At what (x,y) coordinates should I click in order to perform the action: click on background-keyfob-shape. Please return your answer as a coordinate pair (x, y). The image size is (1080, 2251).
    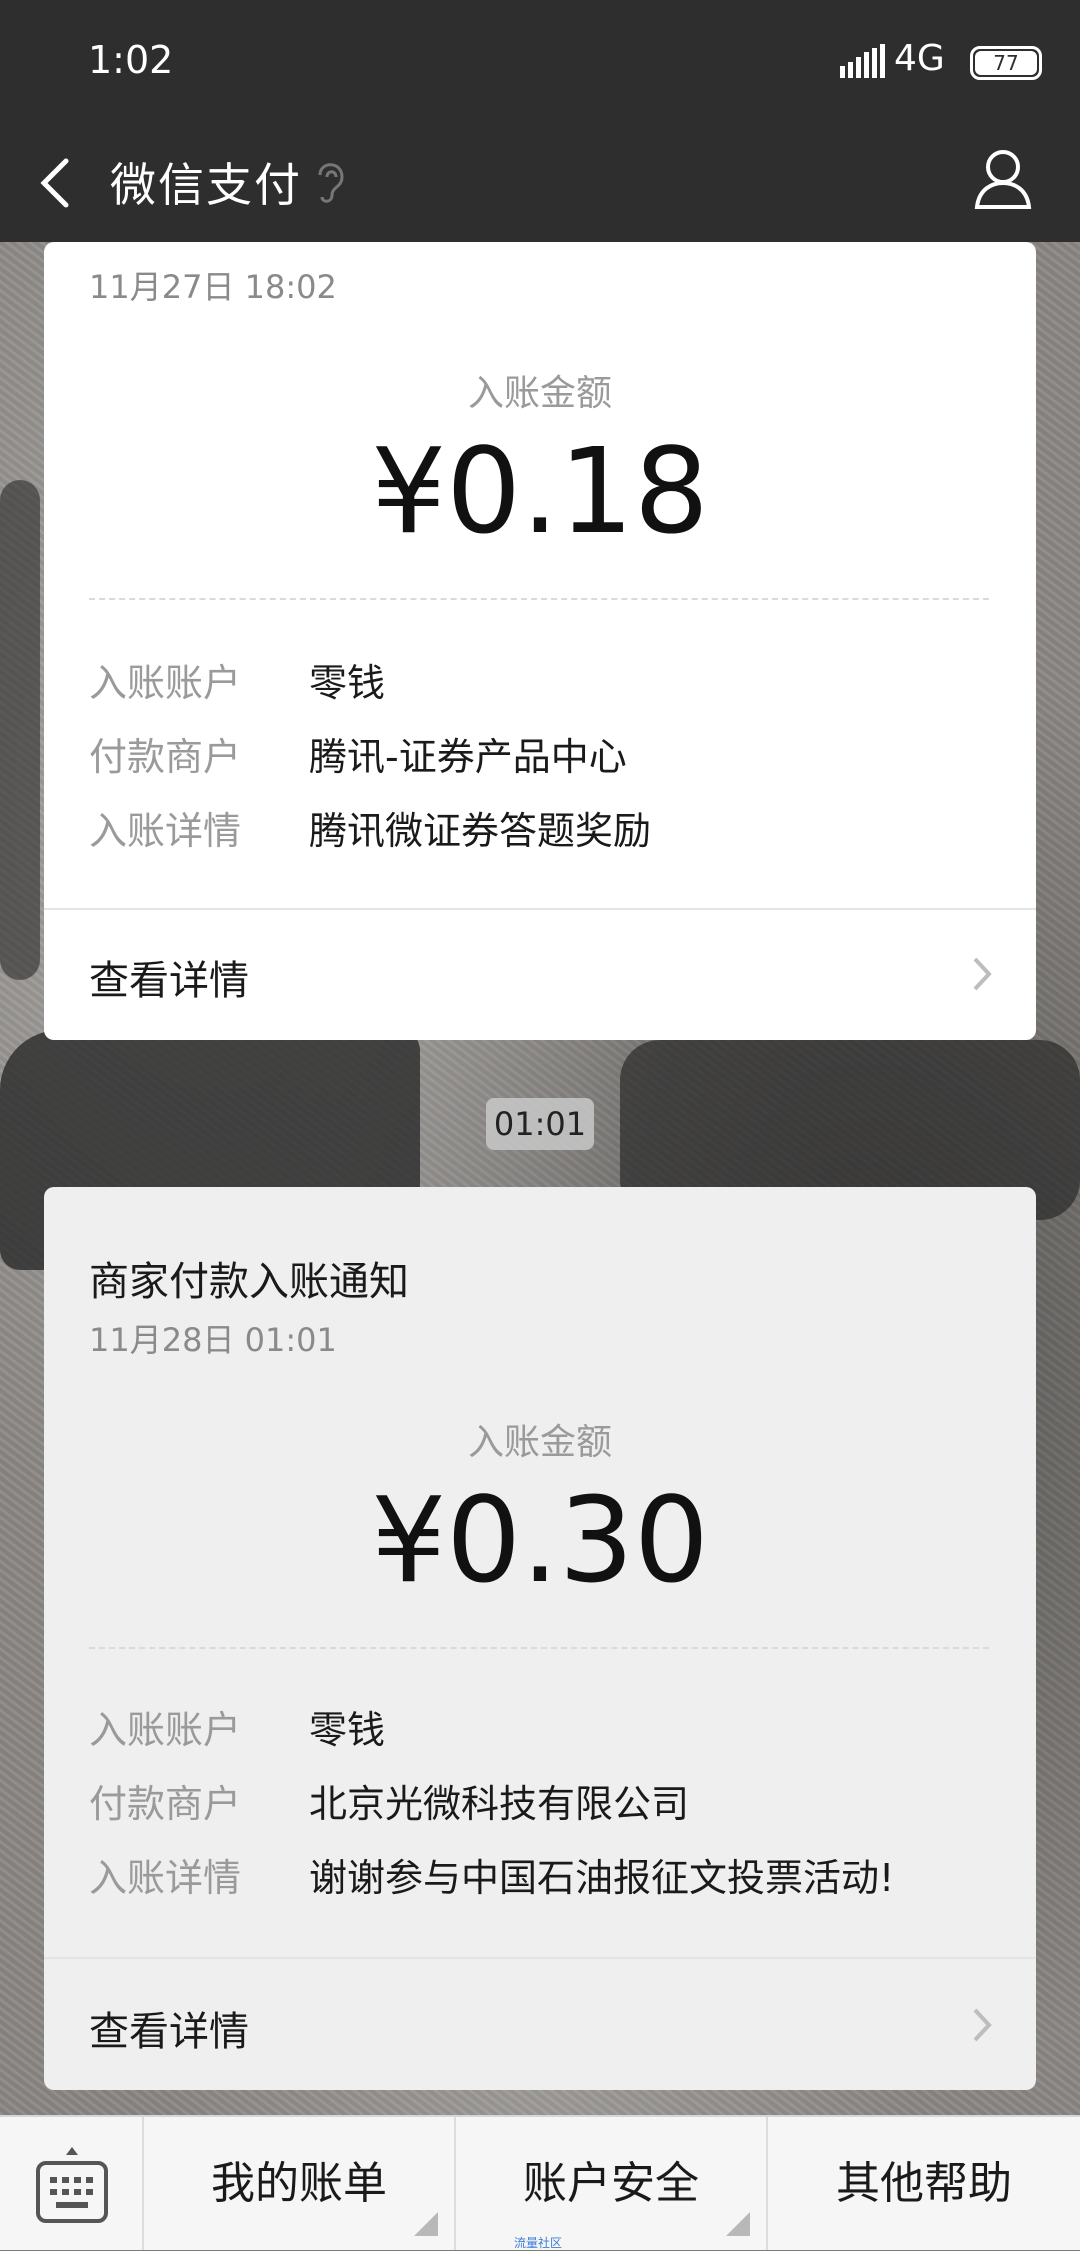
    Looking at the image, I should click on (20, 730).